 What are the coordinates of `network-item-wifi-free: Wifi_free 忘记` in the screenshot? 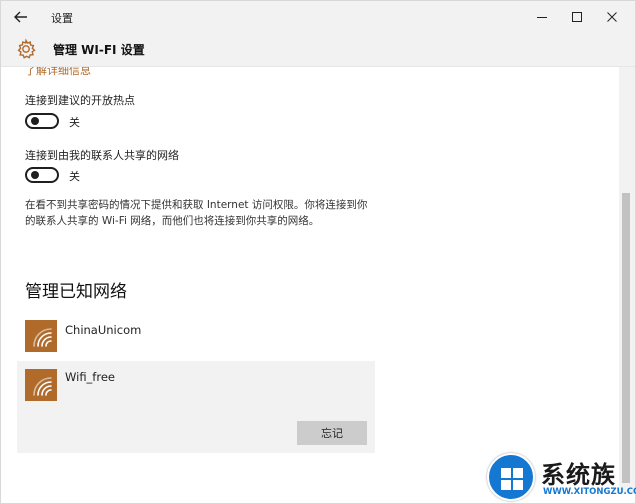 It's located at (196, 407).